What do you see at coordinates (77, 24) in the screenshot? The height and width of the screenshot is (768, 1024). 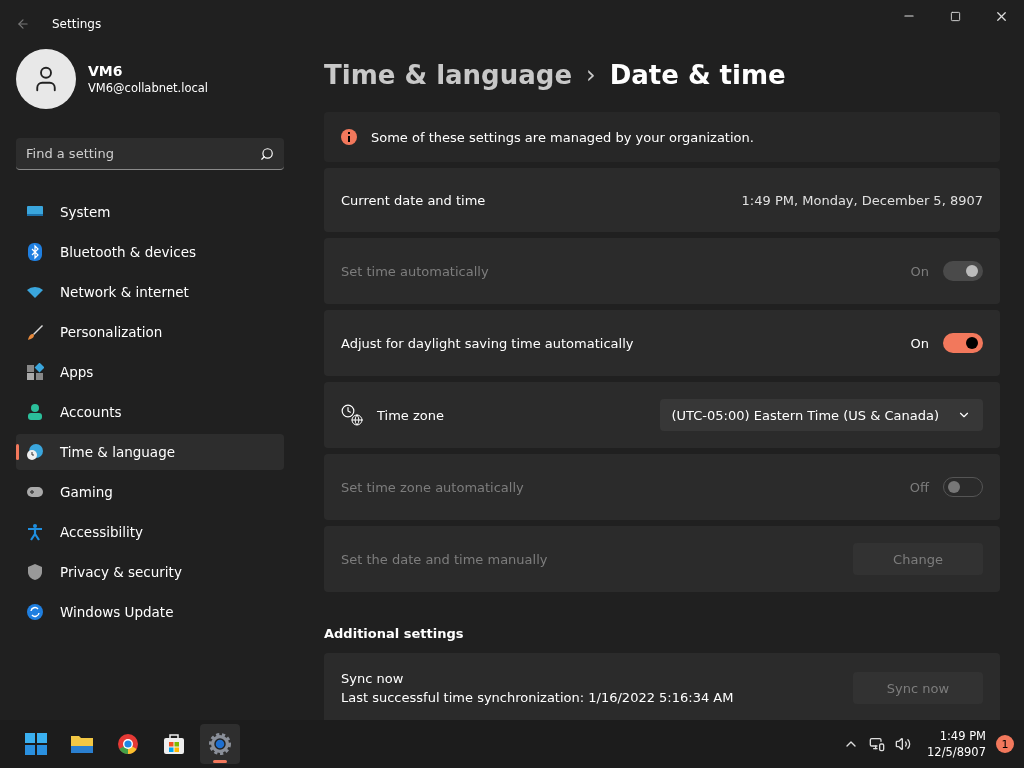 I see `window-title: Settings` at bounding box center [77, 24].